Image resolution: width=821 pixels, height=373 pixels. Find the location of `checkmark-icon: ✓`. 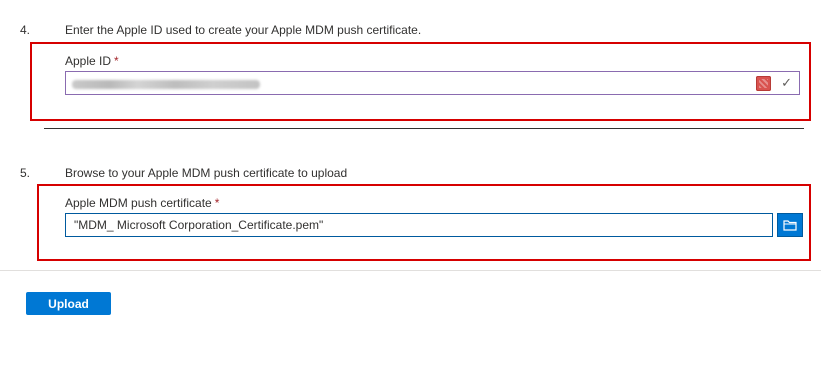

checkmark-icon: ✓ is located at coordinates (786, 82).